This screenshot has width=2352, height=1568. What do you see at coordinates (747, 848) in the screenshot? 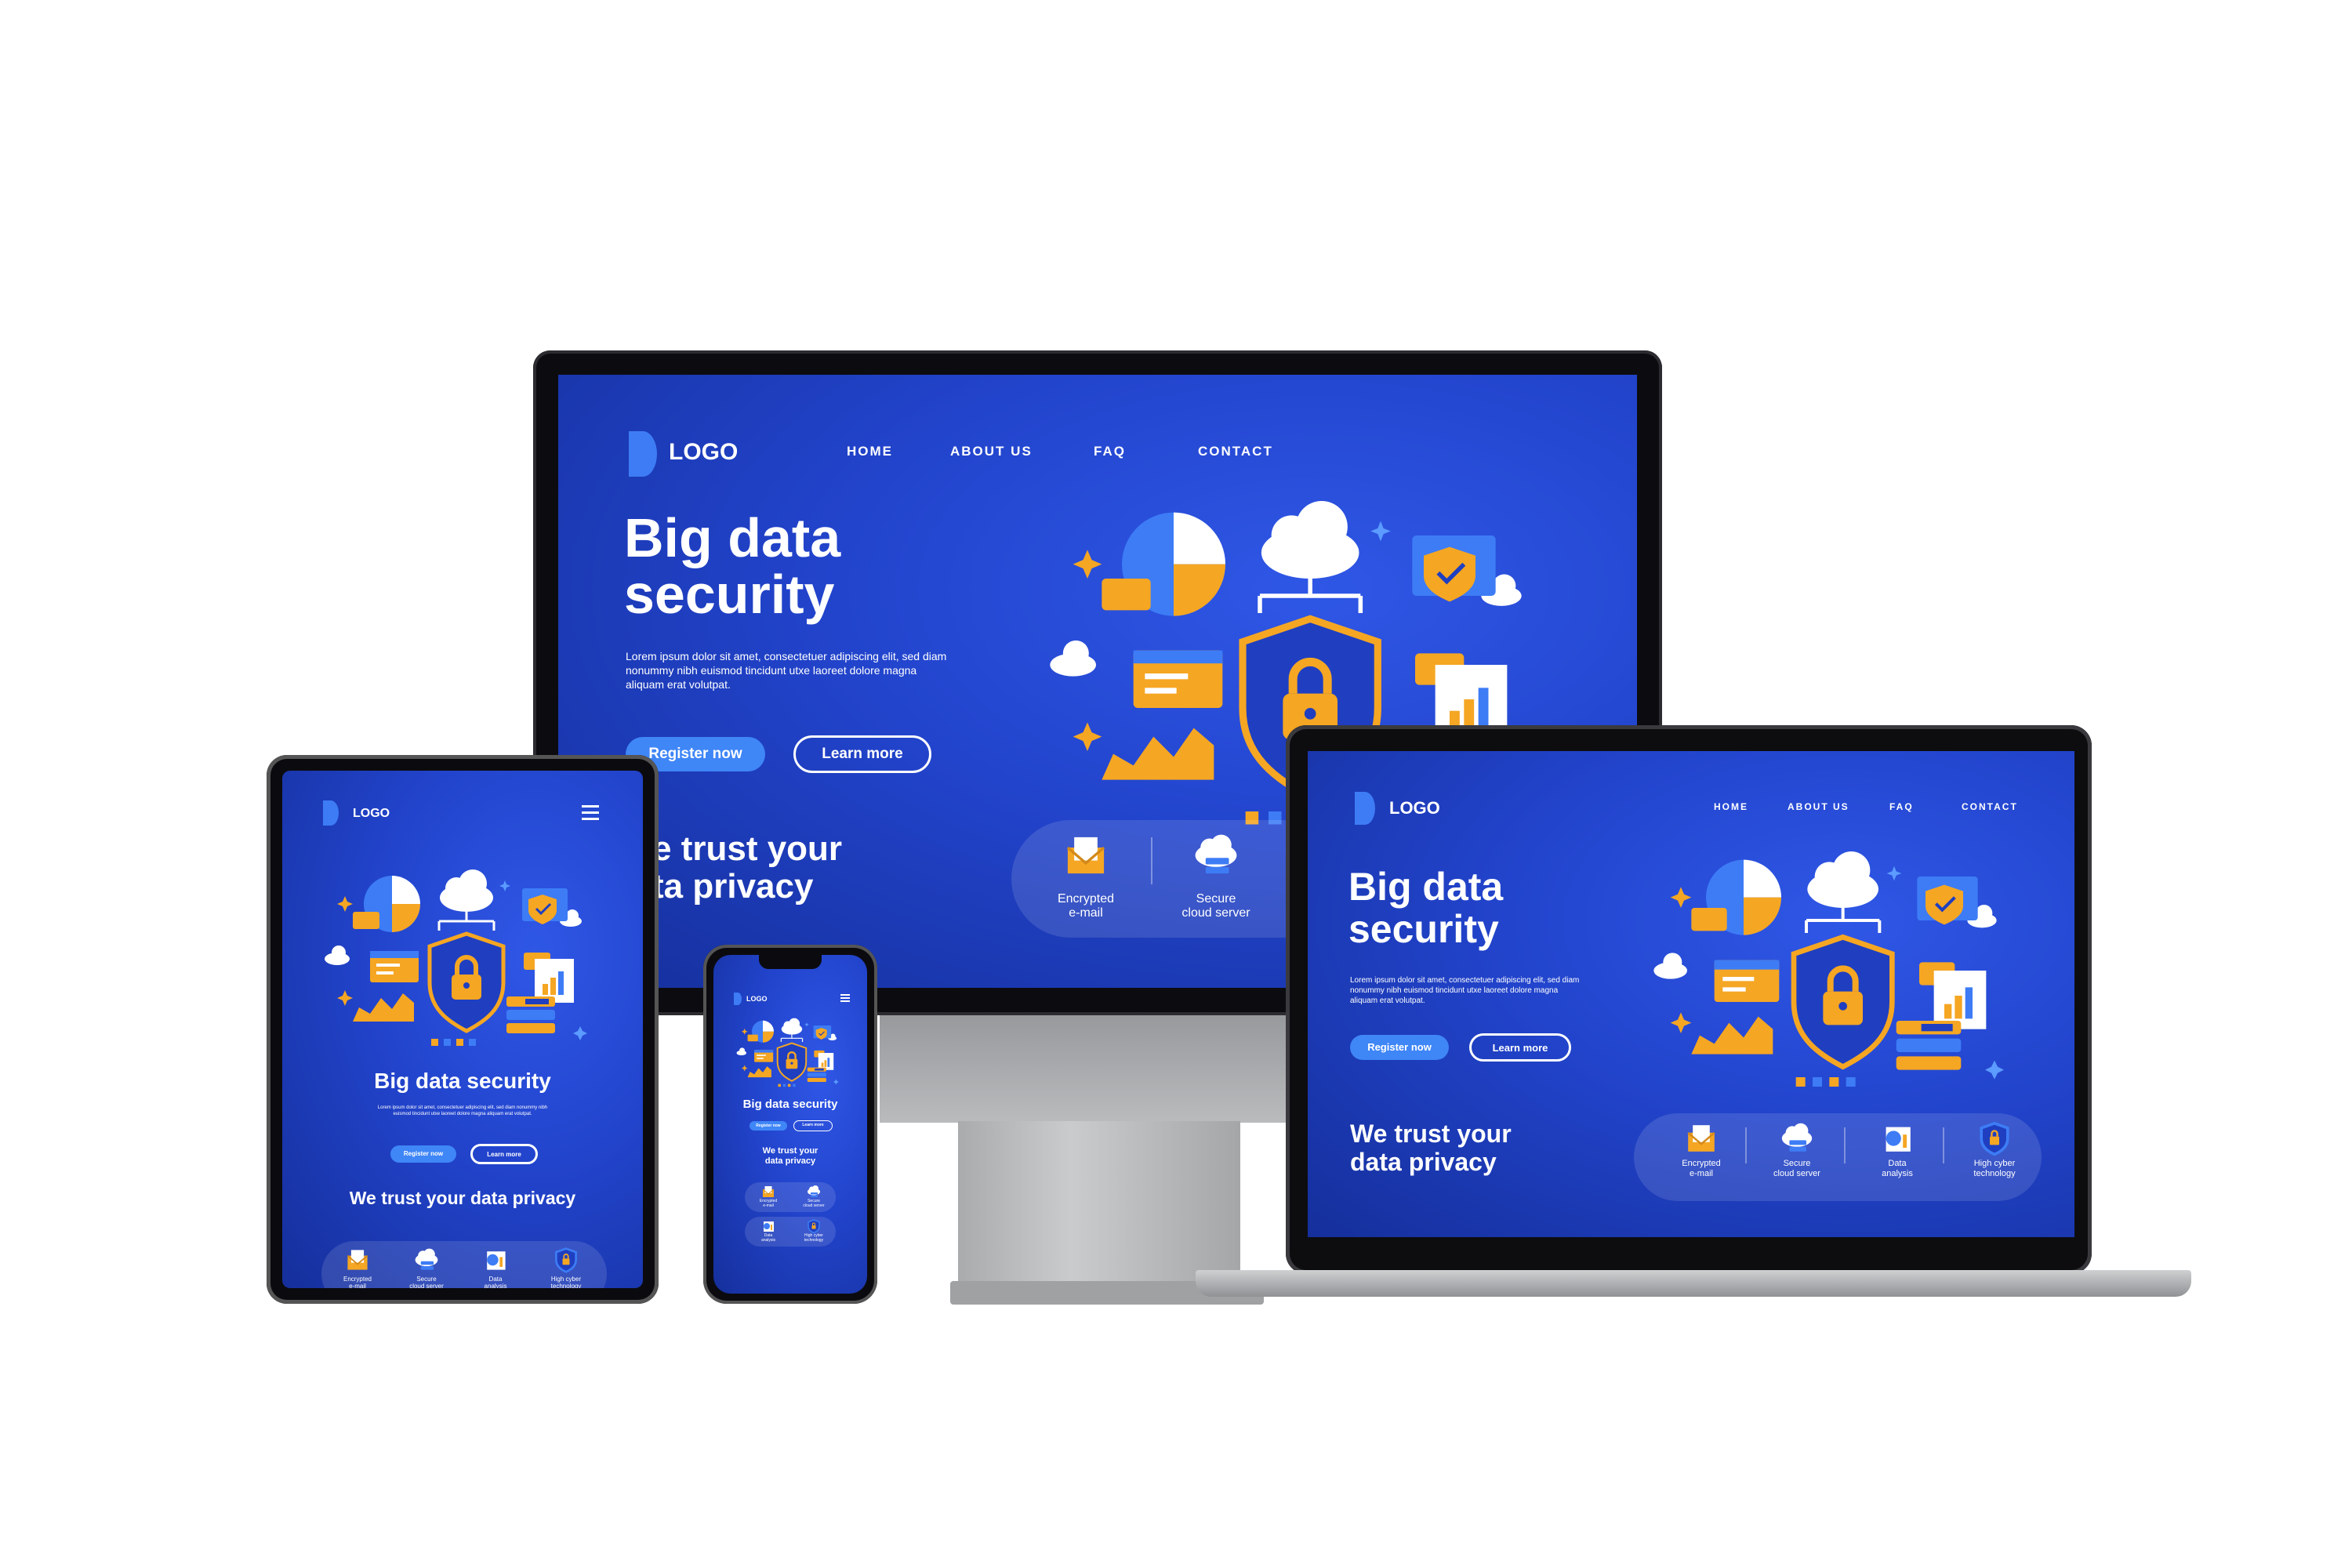
I see `trust-line1: e trust your` at bounding box center [747, 848].